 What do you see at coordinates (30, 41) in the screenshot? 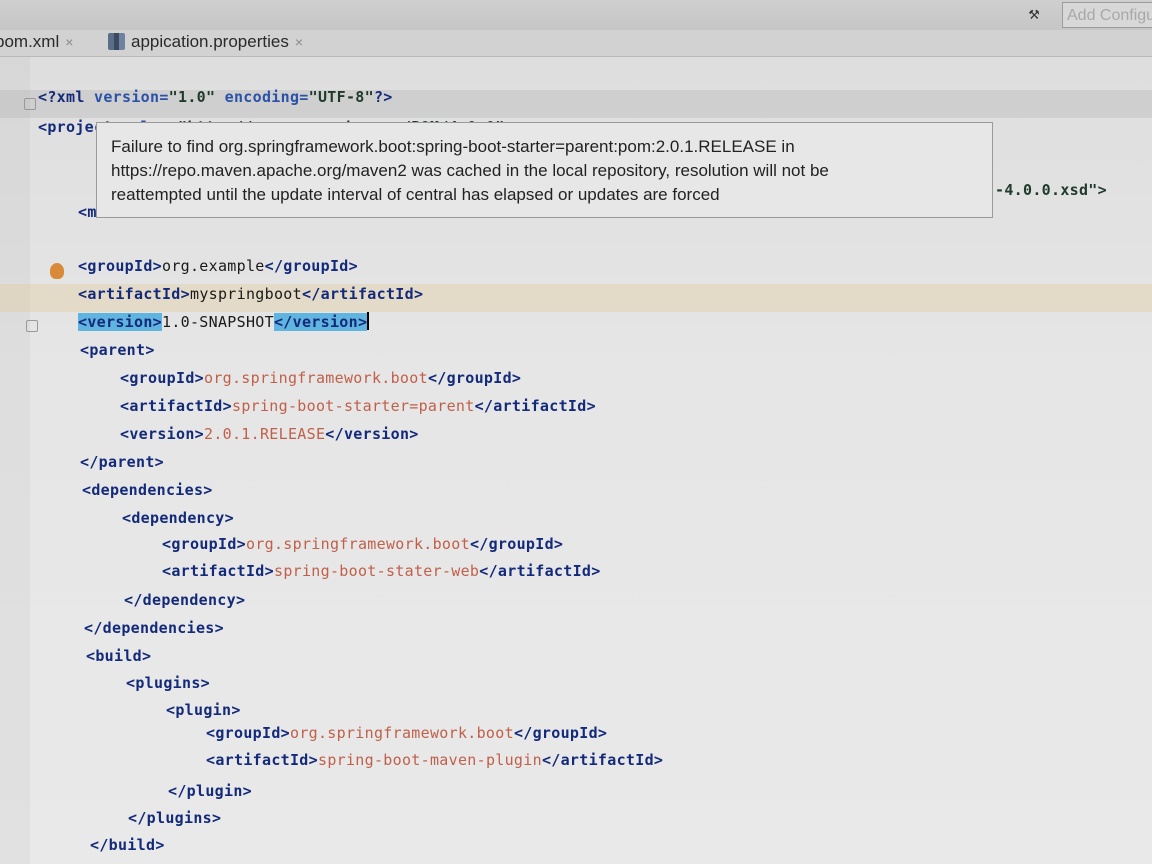
I see `tab-label: pom.xml` at bounding box center [30, 41].